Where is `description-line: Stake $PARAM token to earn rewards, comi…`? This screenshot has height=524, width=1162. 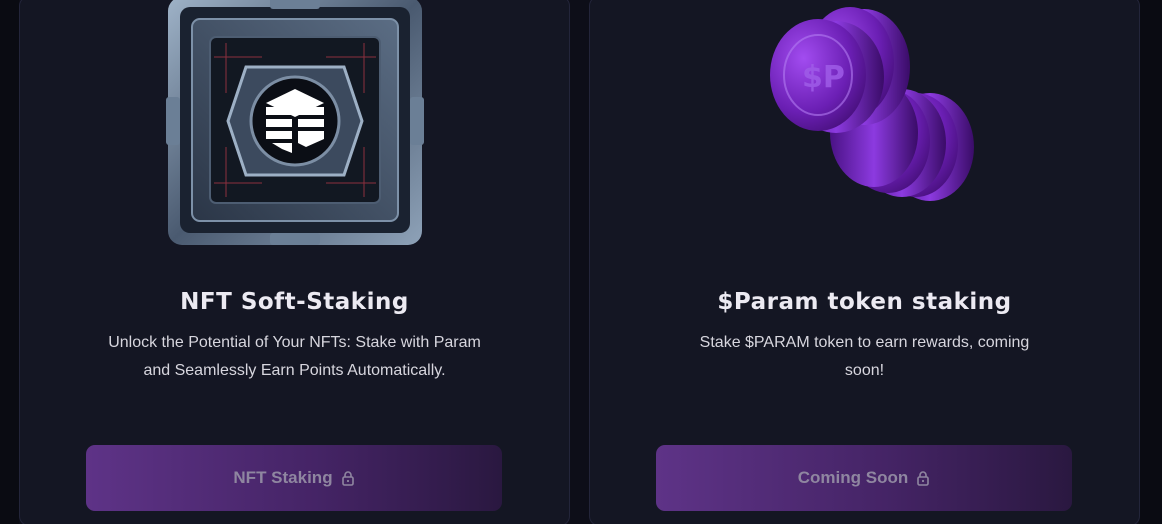 description-line: Stake $PARAM token to earn rewards, comi… is located at coordinates (864, 342).